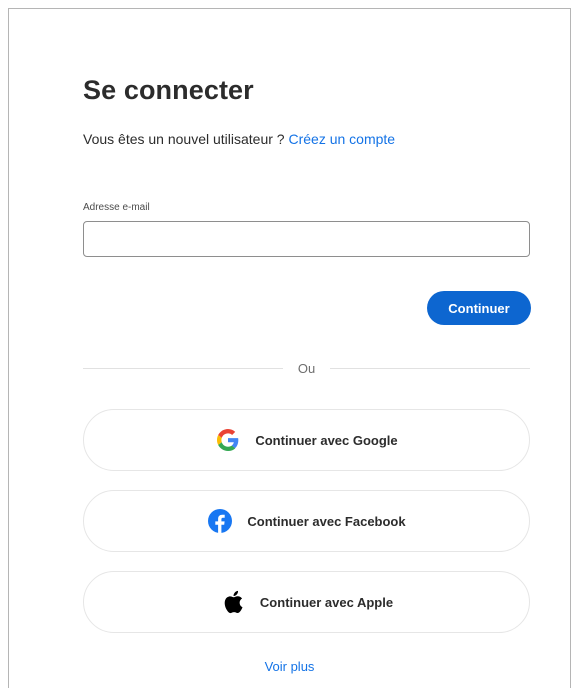  Describe the element at coordinates (341, 139) in the screenshot. I see `create-account-link: Créez un compte` at that location.